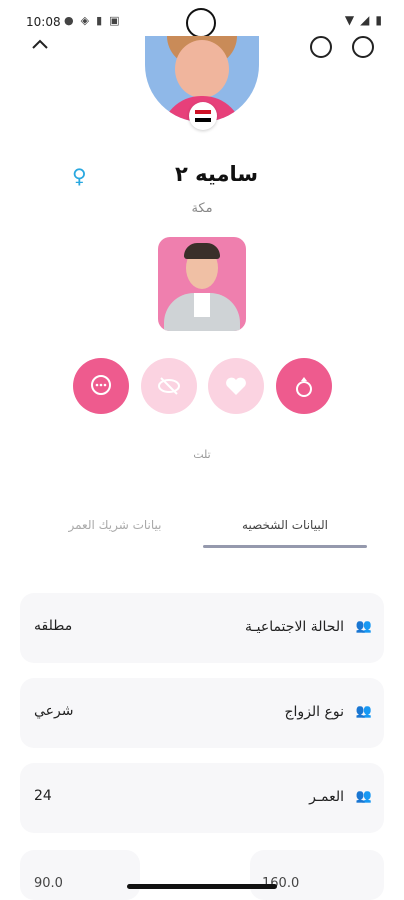 The height and width of the screenshot is (900, 404). I want to click on proposal-button, so click(304, 386).